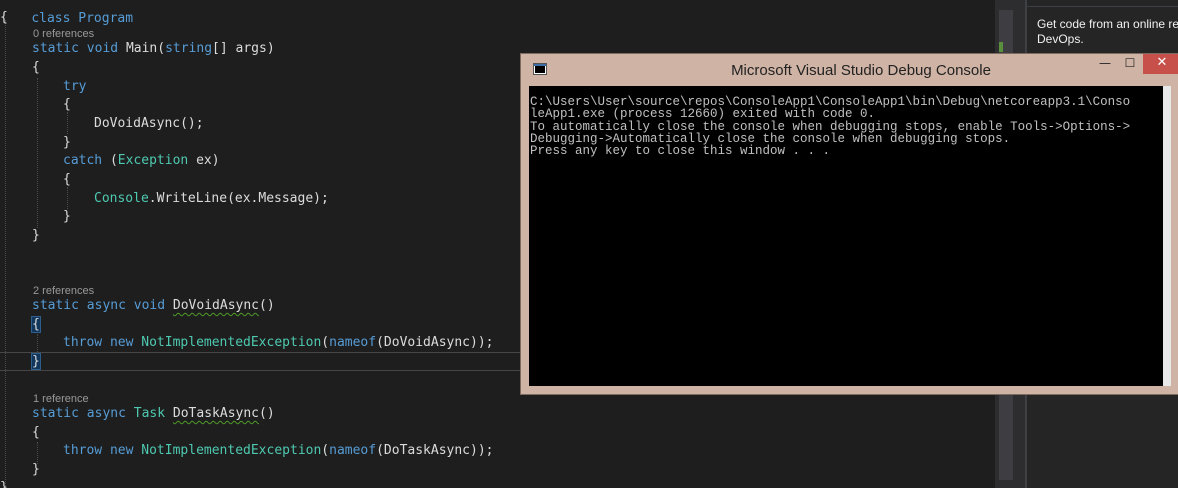 This screenshot has width=1178, height=488. What do you see at coordinates (204, 160) in the screenshot?
I see `variable: ex)` at bounding box center [204, 160].